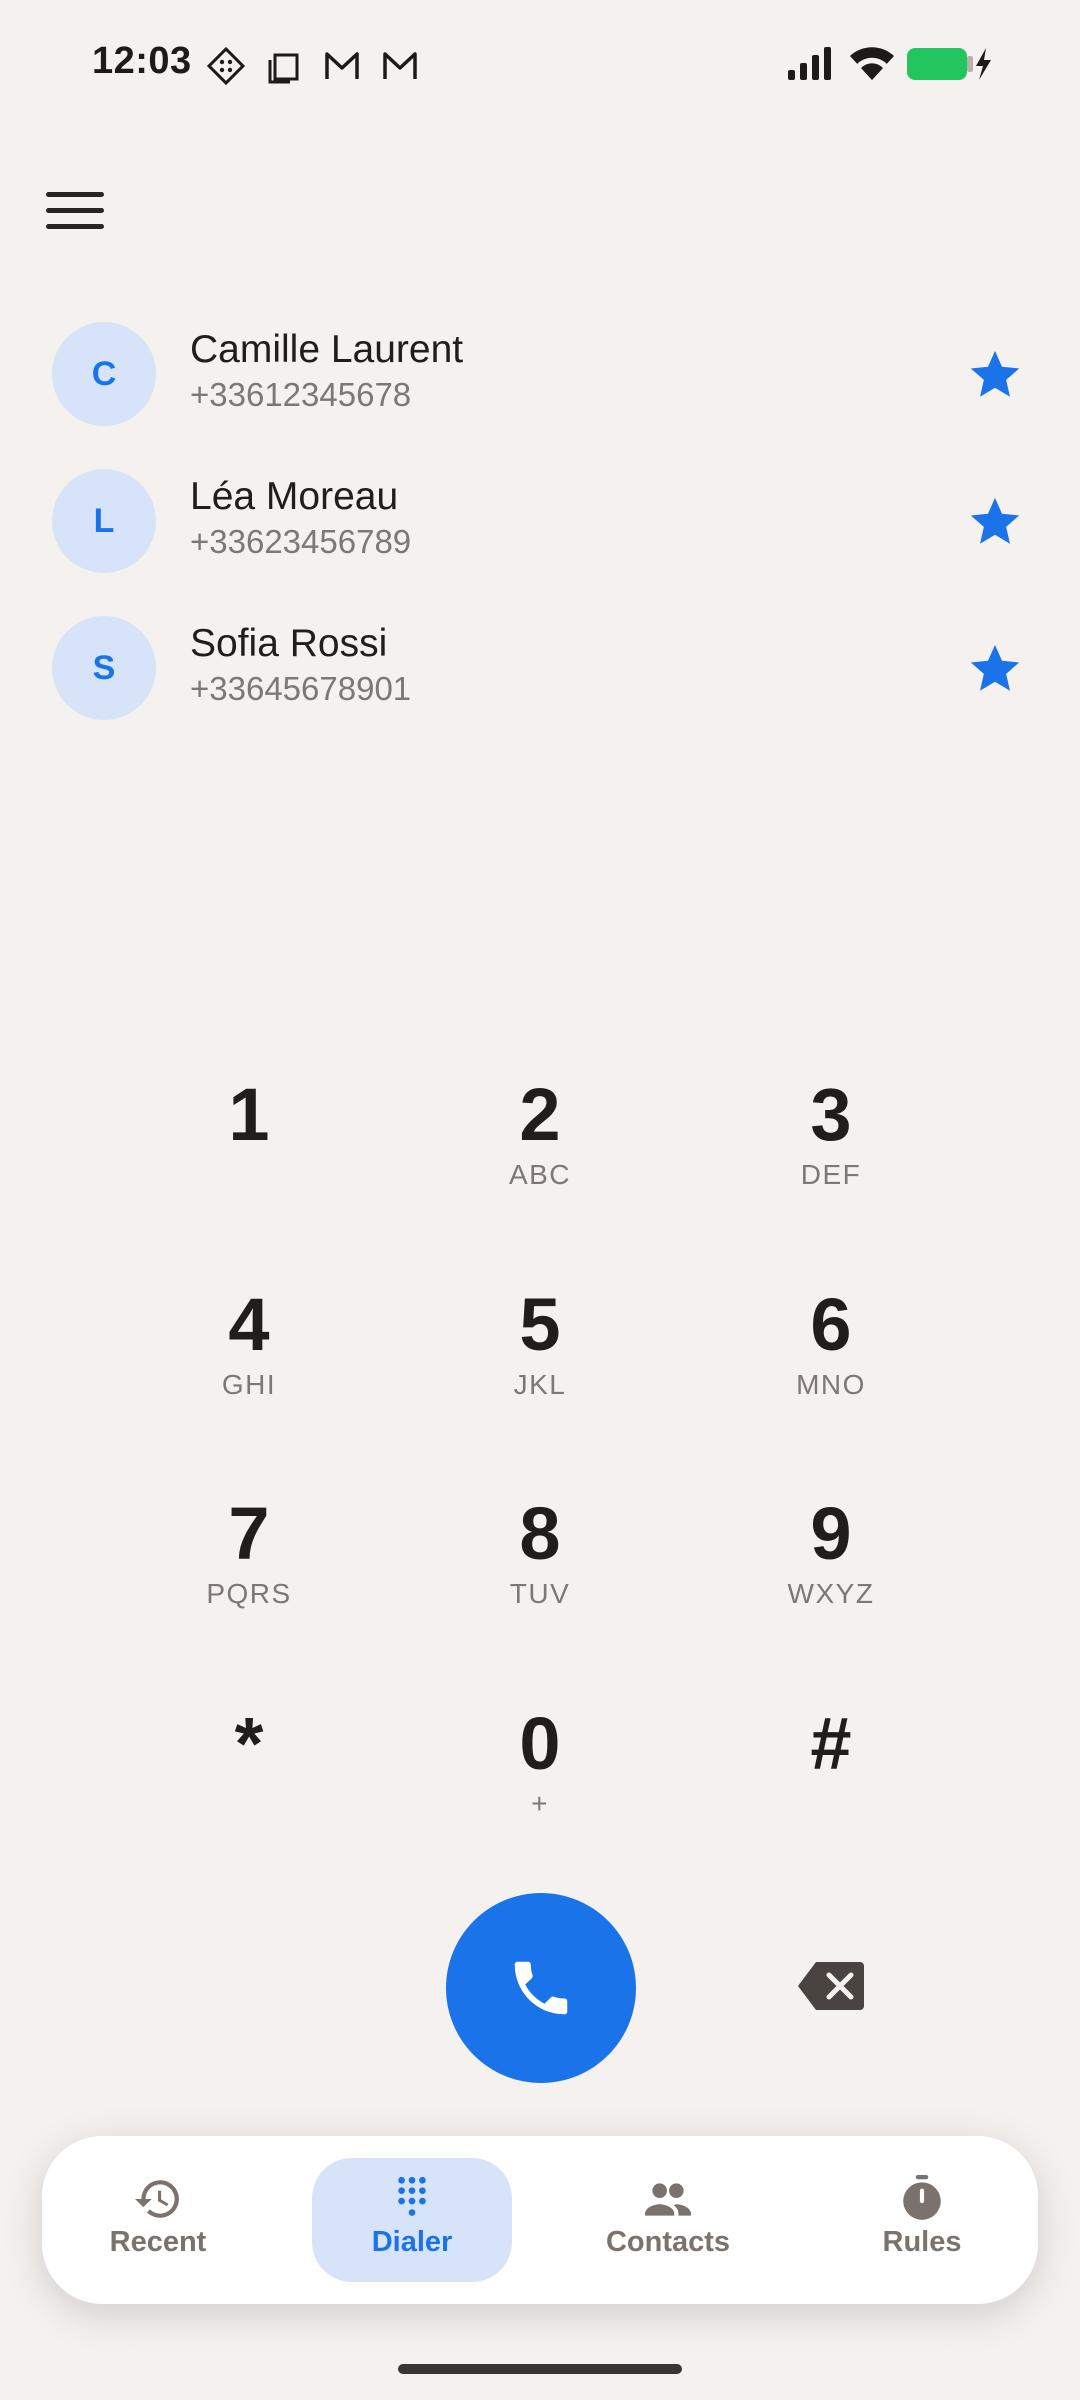 The height and width of the screenshot is (2400, 1080). I want to click on people-icon, so click(668, 2199).